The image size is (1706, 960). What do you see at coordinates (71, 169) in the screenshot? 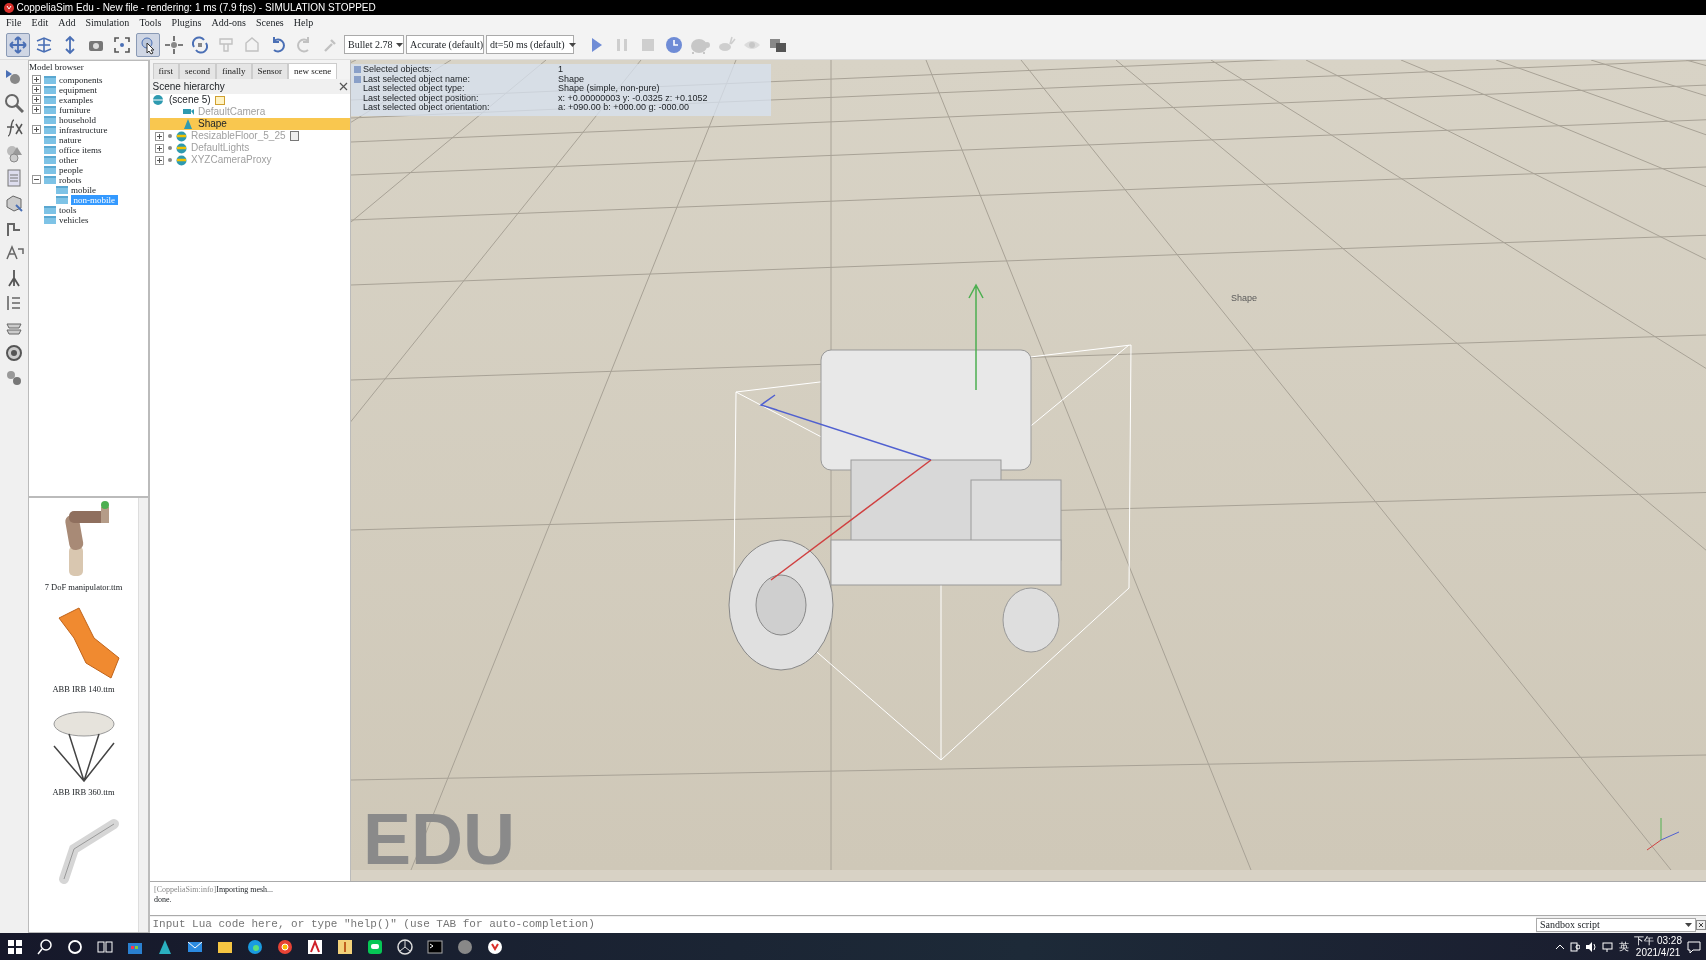
I see `tree-item: people` at bounding box center [71, 169].